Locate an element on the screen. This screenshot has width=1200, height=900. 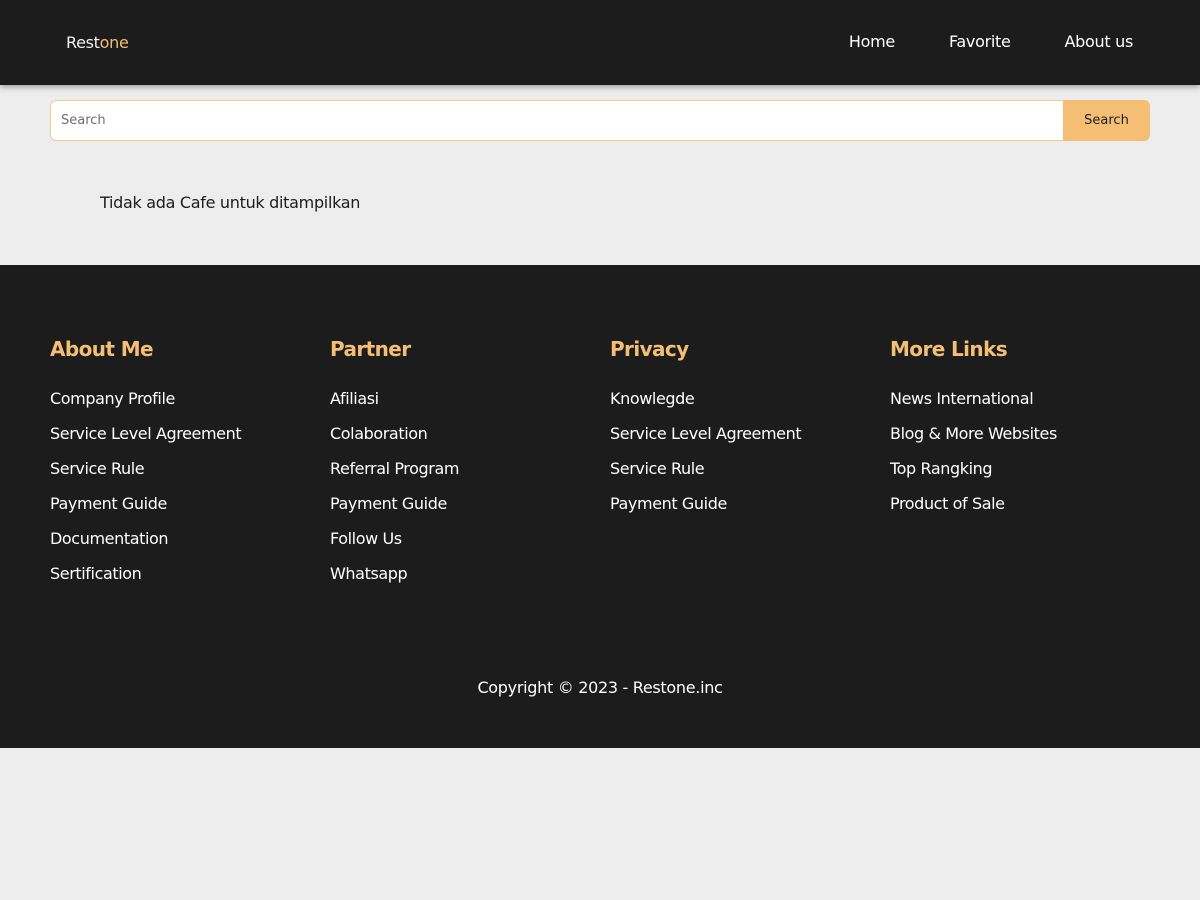
footer-link-follow-us: Follow Us is located at coordinates (366, 538).